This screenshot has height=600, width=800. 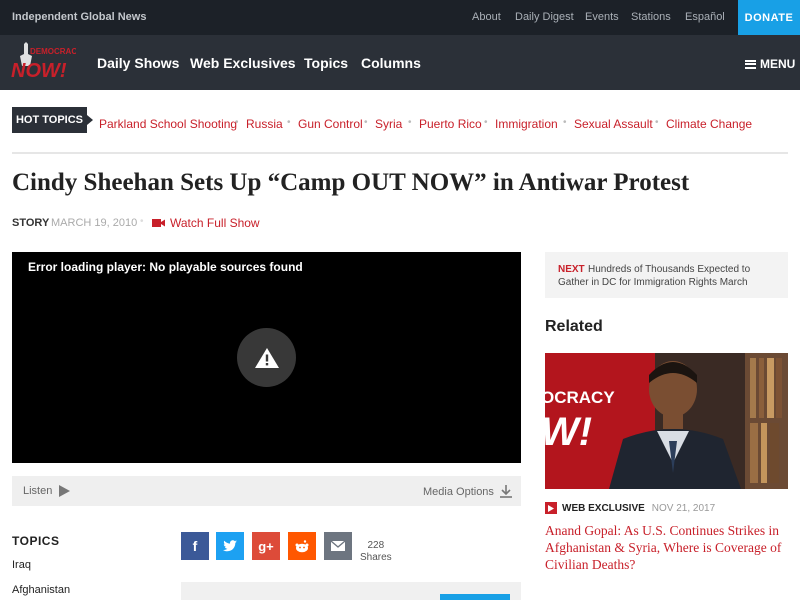 I want to click on topics-heading: TOPICS, so click(x=36, y=541).